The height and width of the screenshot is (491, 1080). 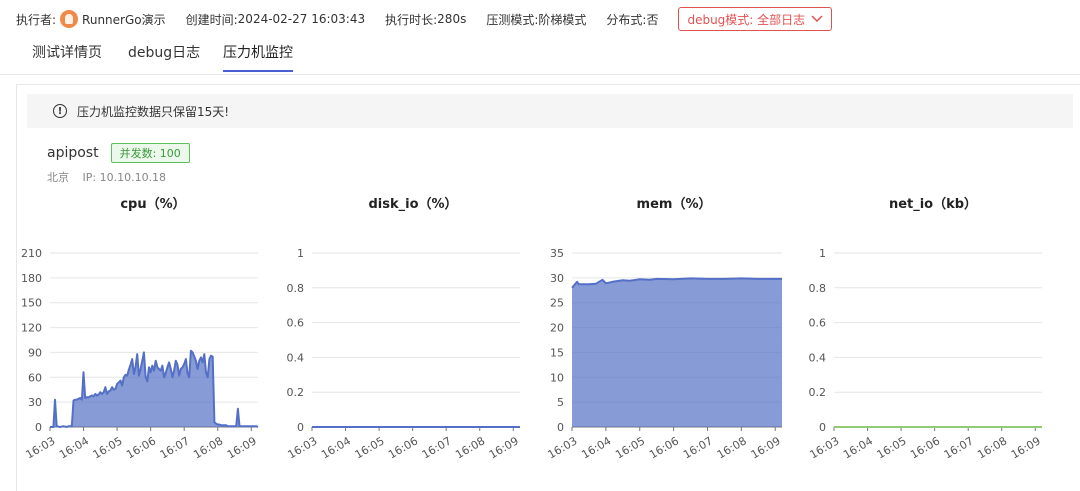 What do you see at coordinates (560, 402) in the screenshot?
I see `y-tick-label: 5` at bounding box center [560, 402].